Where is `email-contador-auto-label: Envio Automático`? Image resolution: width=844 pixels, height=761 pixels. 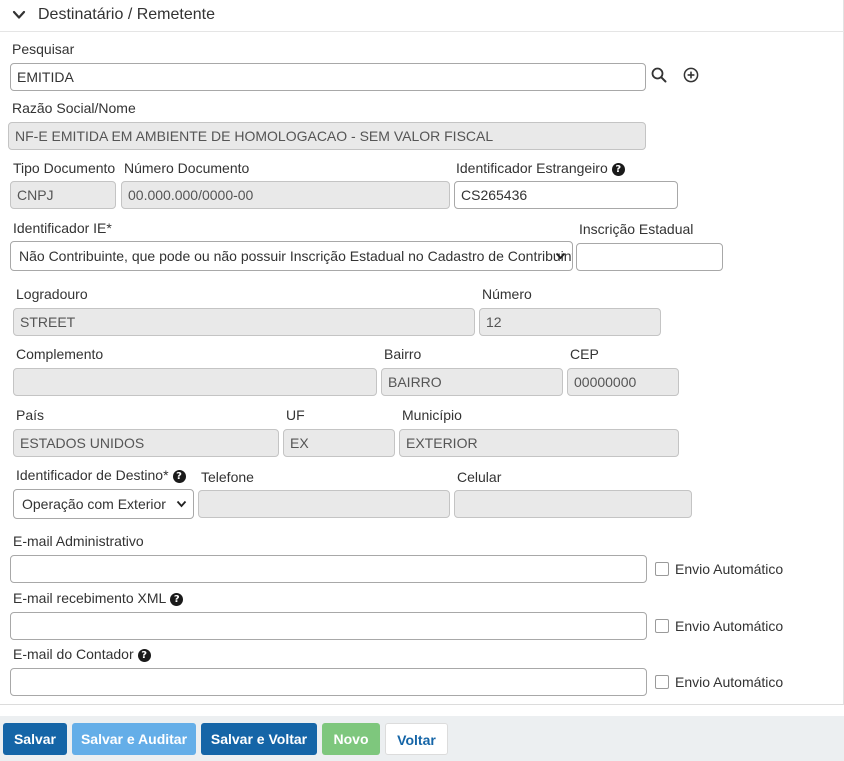
email-contador-auto-label: Envio Automático is located at coordinates (729, 682).